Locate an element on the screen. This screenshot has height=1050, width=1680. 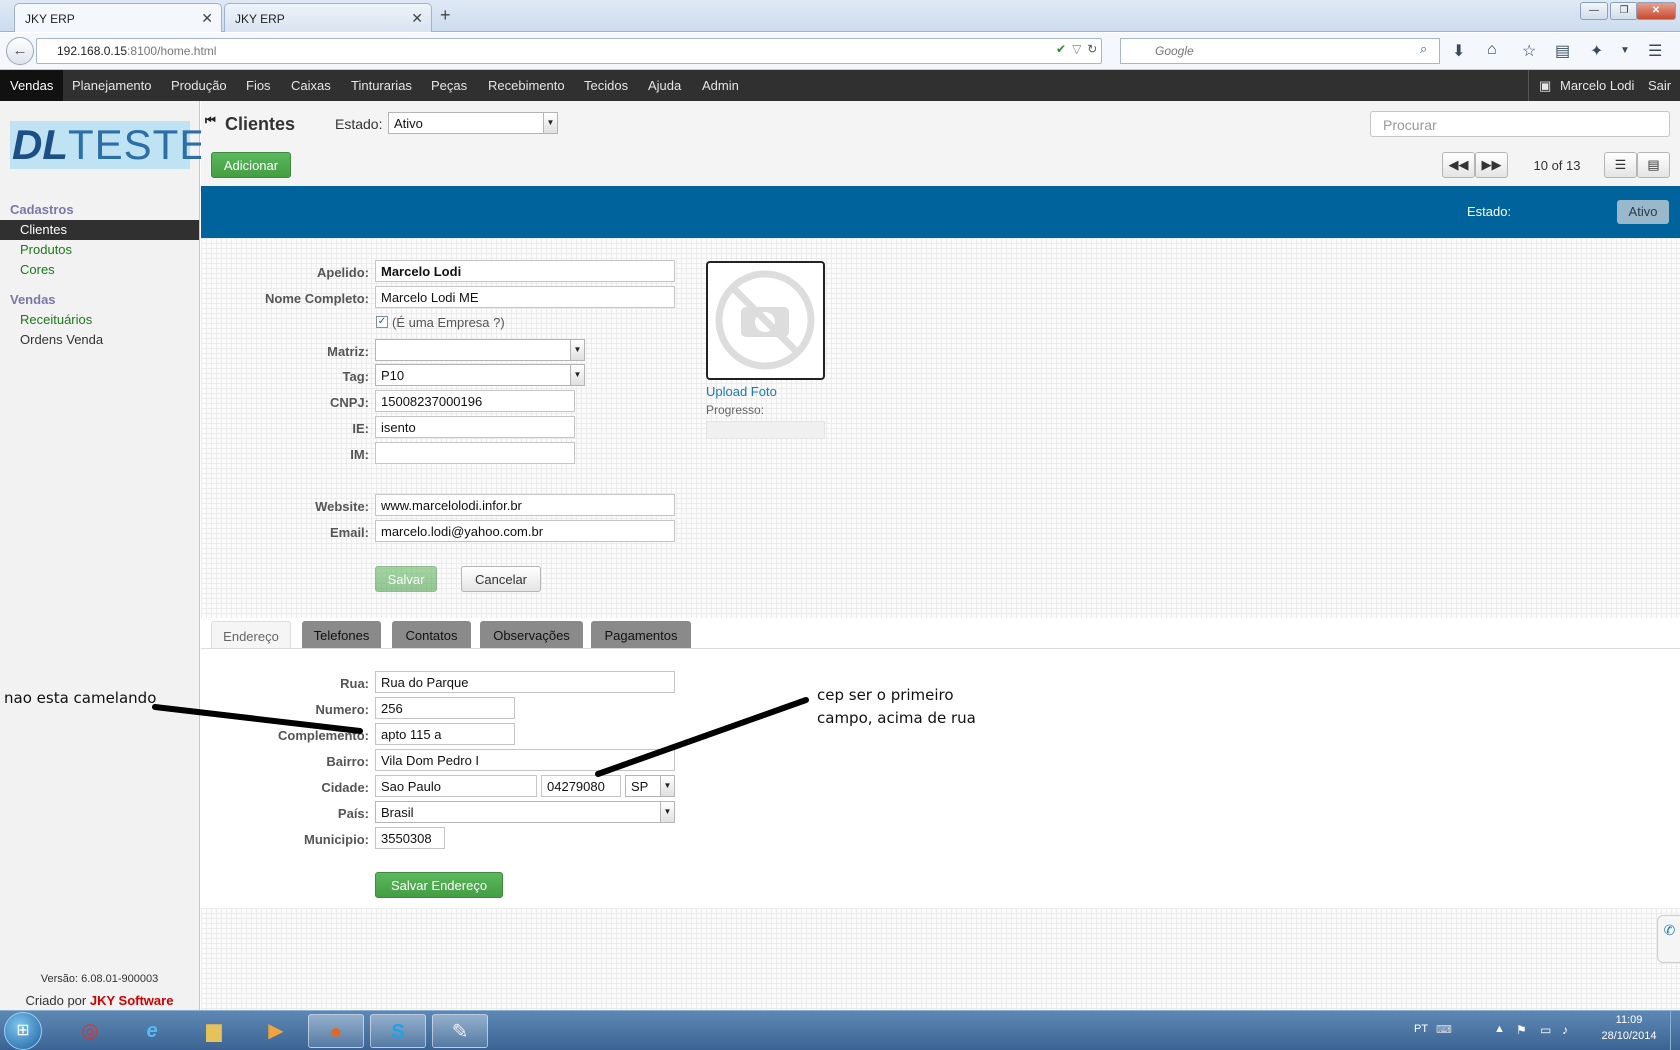
volume-icon: ♪ is located at coordinates (1565, 1030).